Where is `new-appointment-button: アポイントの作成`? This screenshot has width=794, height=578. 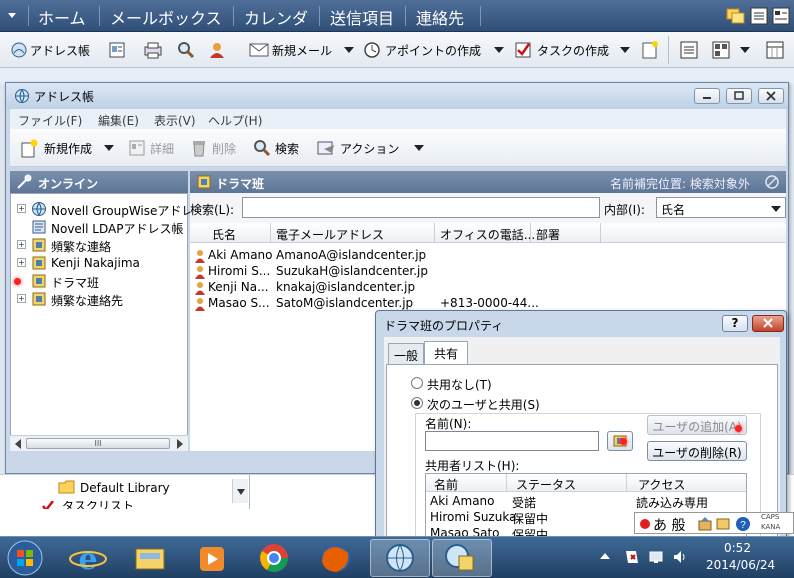 new-appointment-button: アポイントの作成 is located at coordinates (433, 50).